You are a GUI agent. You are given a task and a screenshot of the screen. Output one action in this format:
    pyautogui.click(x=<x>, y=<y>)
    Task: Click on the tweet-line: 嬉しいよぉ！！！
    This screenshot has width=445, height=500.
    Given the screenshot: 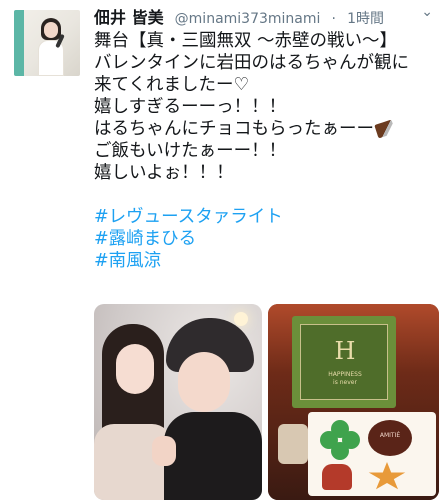 What is the action you would take?
    pyautogui.click(x=164, y=173)
    